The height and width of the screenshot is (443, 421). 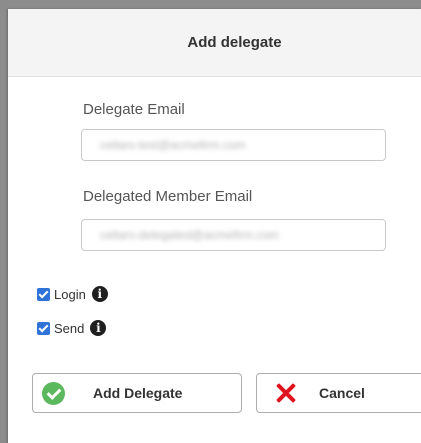 I want to click on delegate-email-value: cellars-test@acmefirm.com, so click(x=173, y=145).